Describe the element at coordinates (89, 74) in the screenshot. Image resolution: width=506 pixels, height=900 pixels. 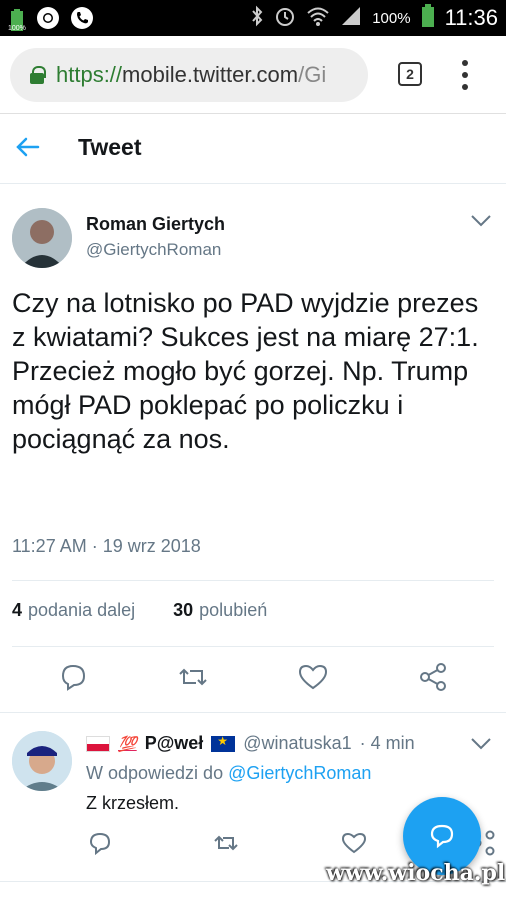
I see `url-scheme: https://` at that location.